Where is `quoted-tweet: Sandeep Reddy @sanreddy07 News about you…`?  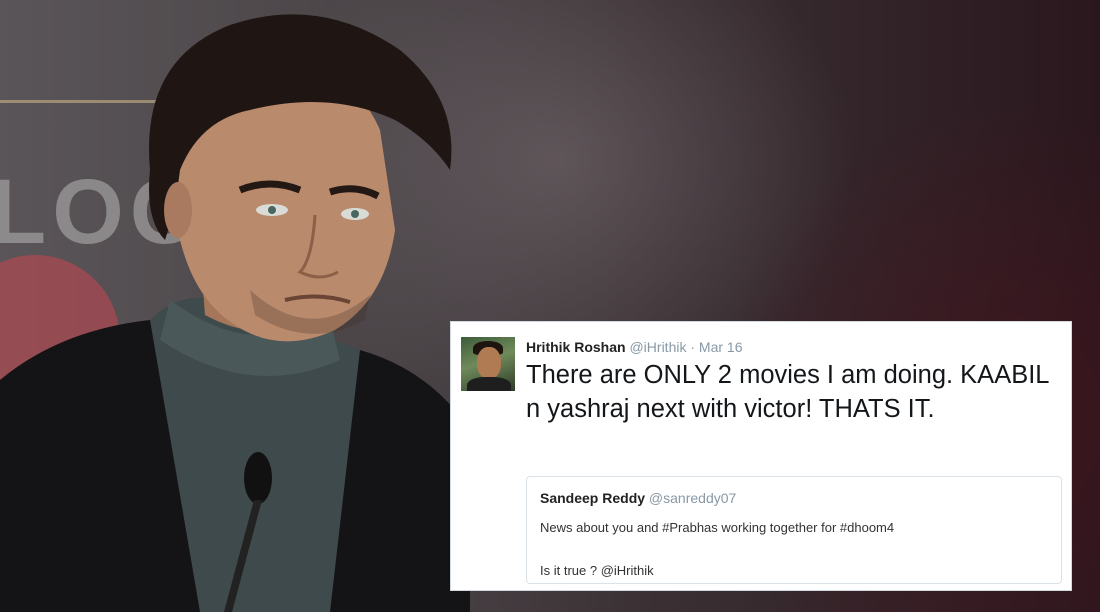
quoted-tweet: Sandeep Reddy @sanreddy07 News about you… is located at coordinates (794, 530).